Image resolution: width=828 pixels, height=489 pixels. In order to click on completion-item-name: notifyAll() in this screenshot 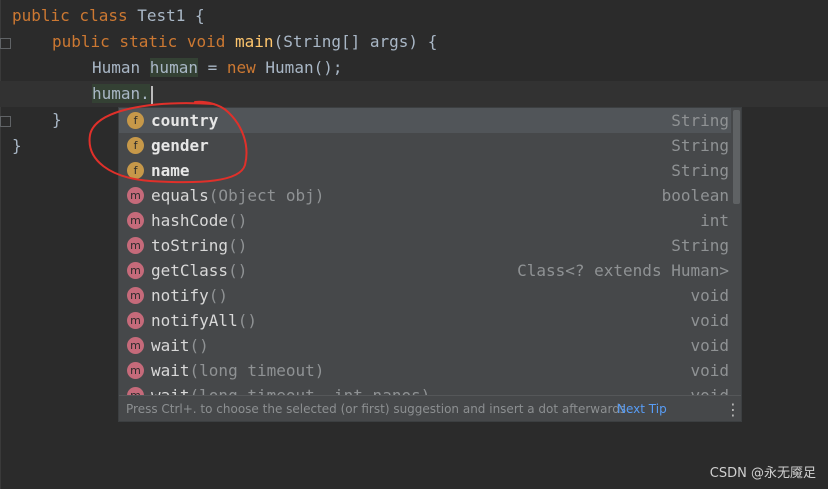, I will do `click(204, 320)`.